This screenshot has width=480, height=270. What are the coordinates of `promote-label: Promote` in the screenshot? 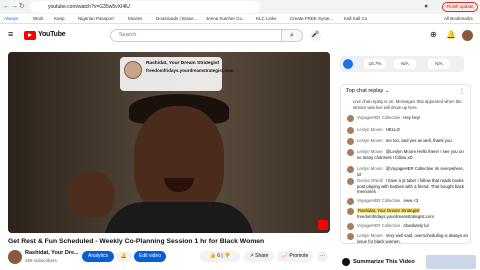 It's located at (299, 256).